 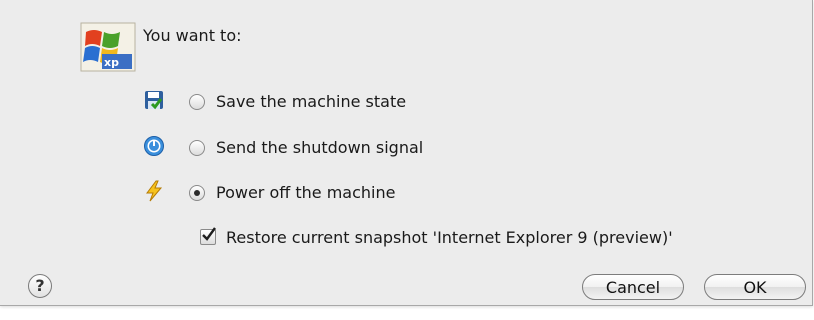 What do you see at coordinates (305, 192) in the screenshot?
I see `power-off-label: Power off the machine` at bounding box center [305, 192].